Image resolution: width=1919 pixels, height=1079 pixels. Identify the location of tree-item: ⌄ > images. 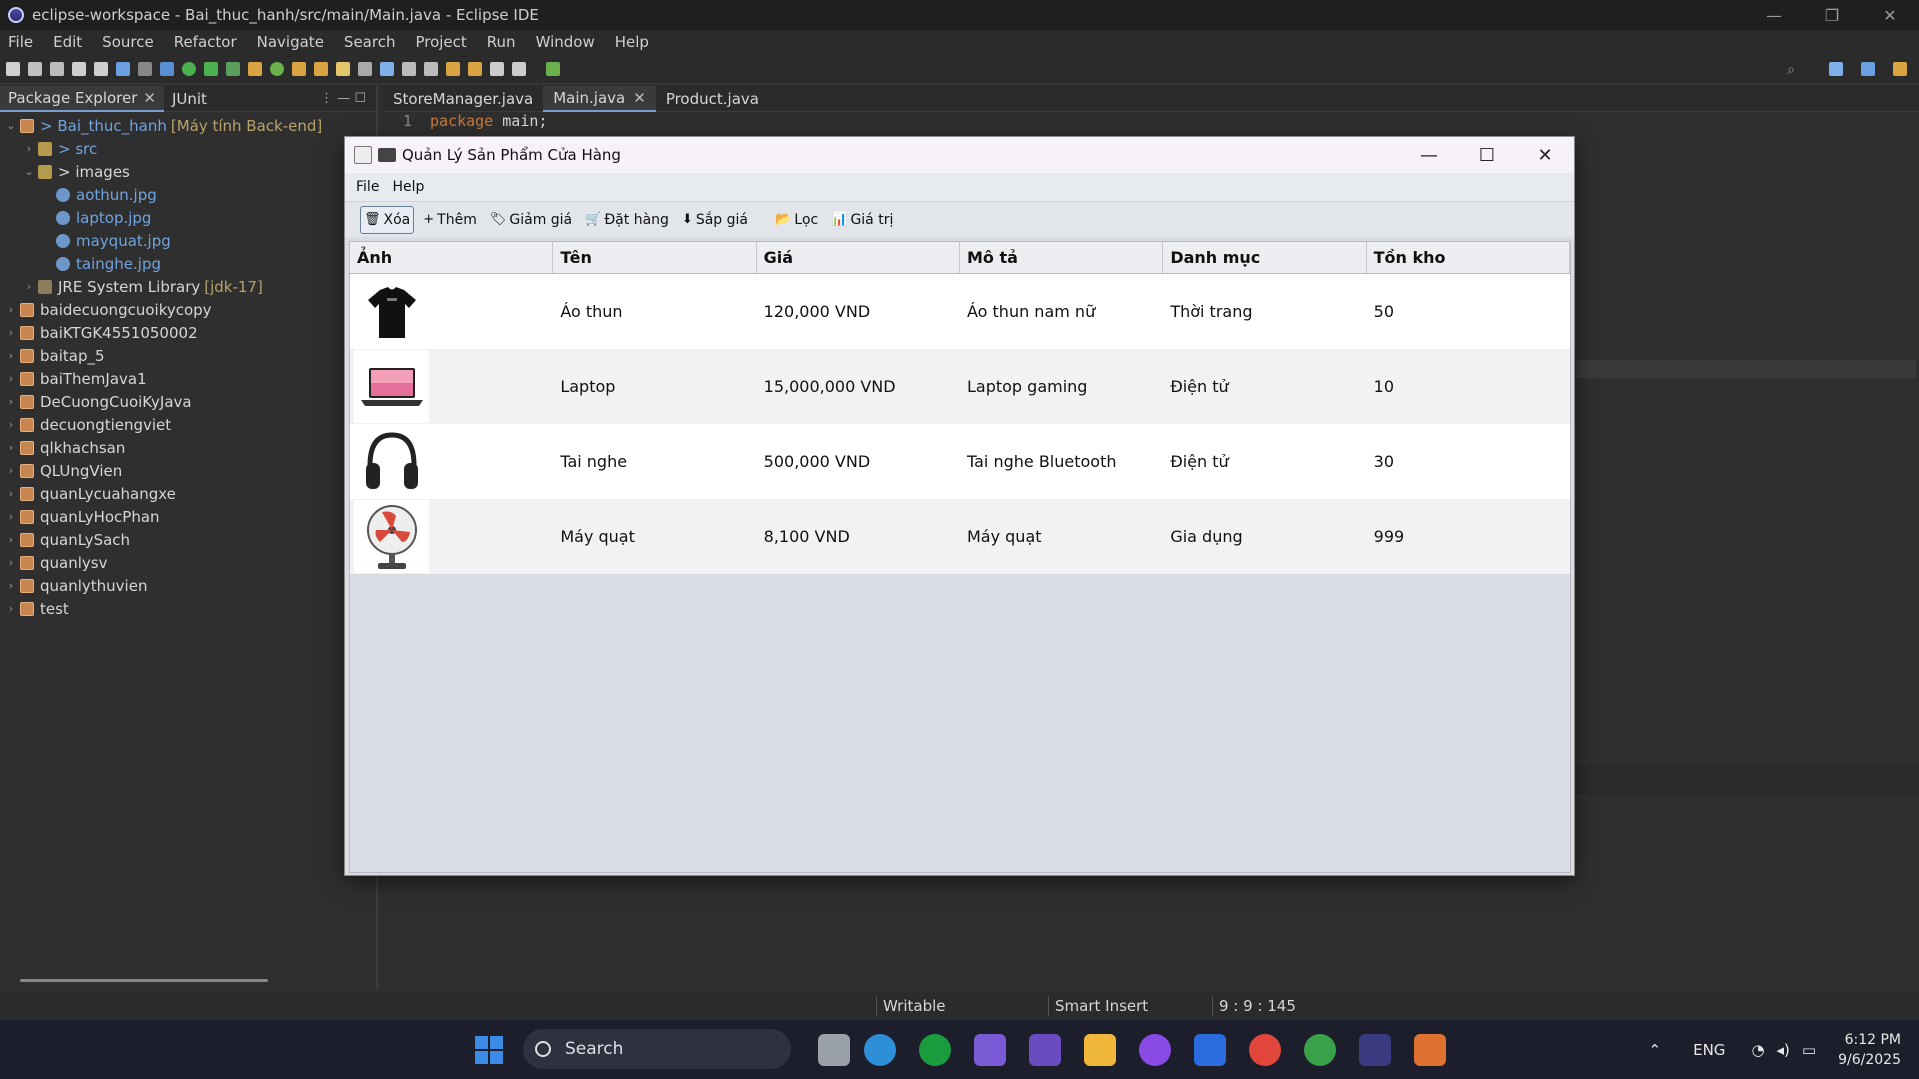
(188, 171).